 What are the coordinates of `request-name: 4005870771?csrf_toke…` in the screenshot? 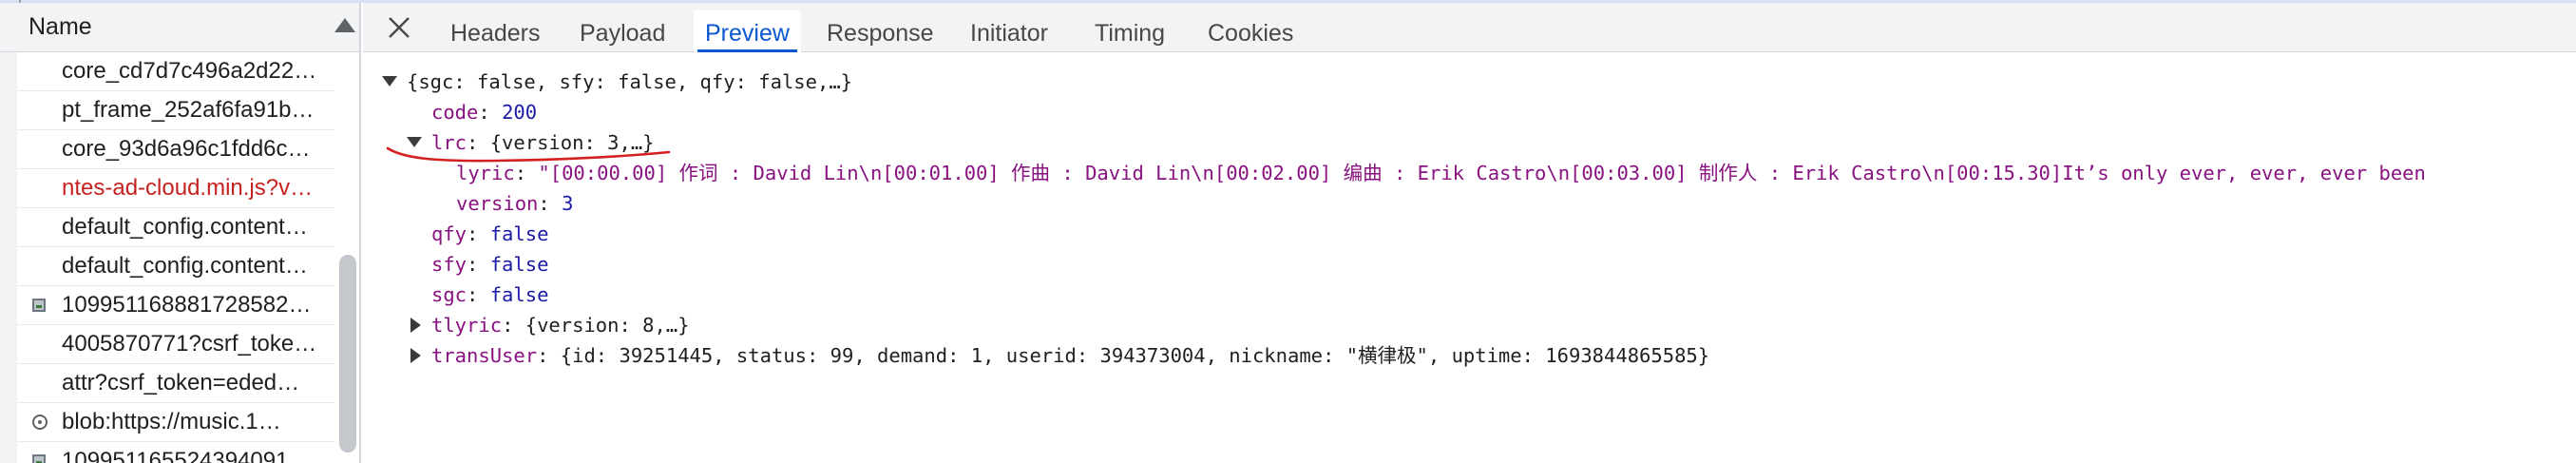 It's located at (189, 344).